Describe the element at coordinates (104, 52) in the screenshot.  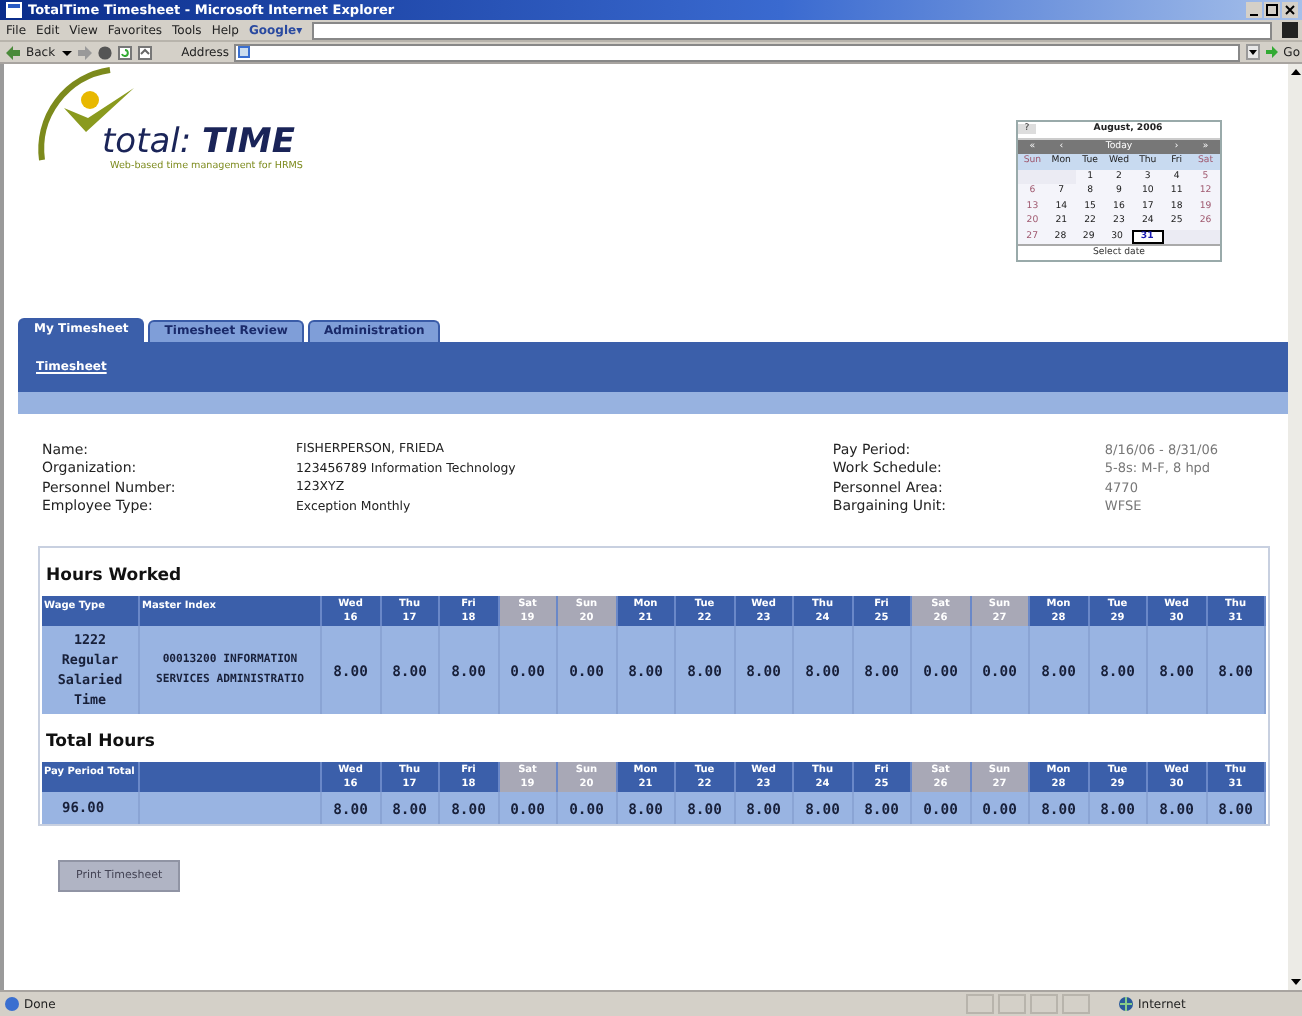
I see `stop-icon` at that location.